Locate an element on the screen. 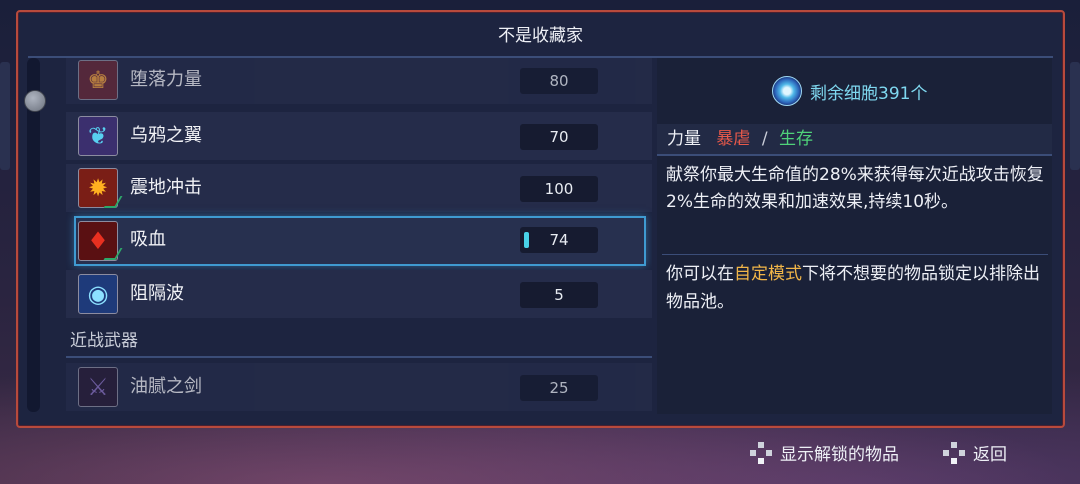 Image resolution: width=1080 pixels, height=484 pixels. right-edge-tab is located at coordinates (1075, 116).